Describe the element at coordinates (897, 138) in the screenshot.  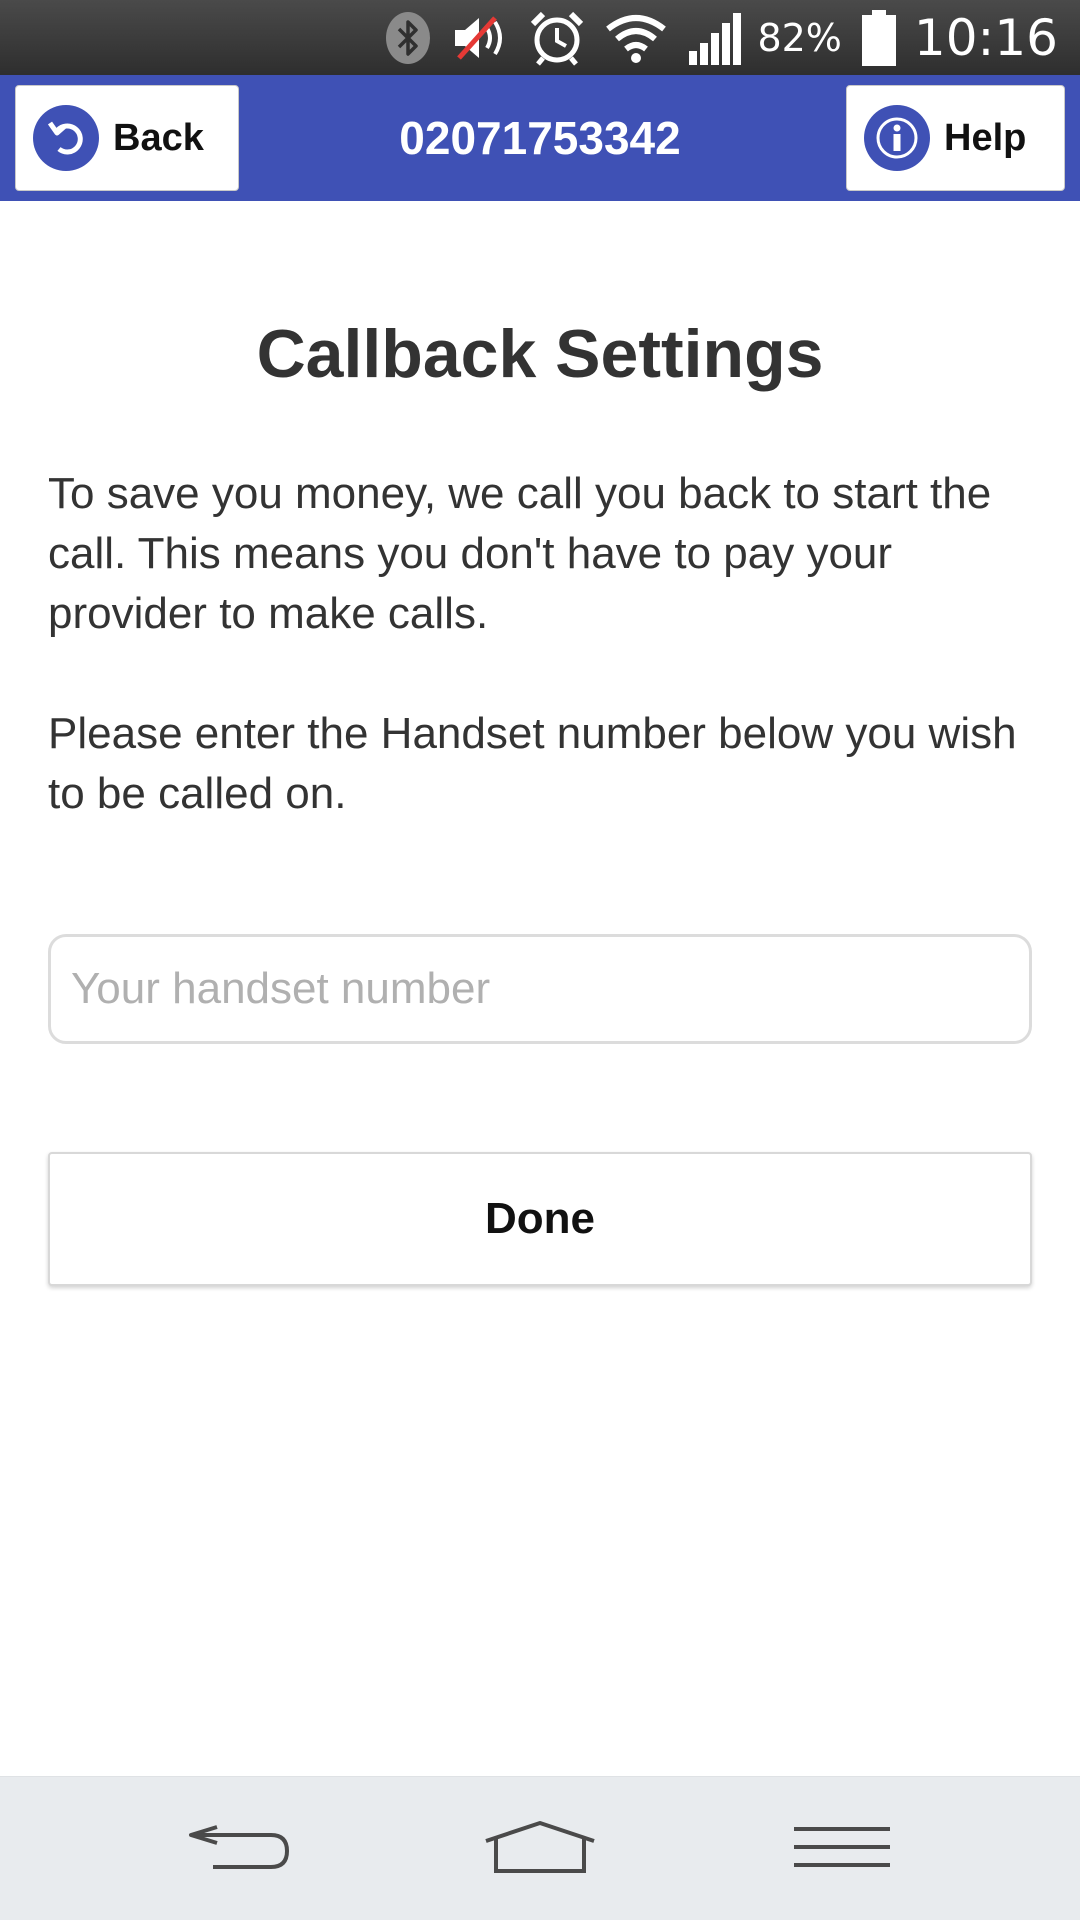
I see `info-icon` at that location.